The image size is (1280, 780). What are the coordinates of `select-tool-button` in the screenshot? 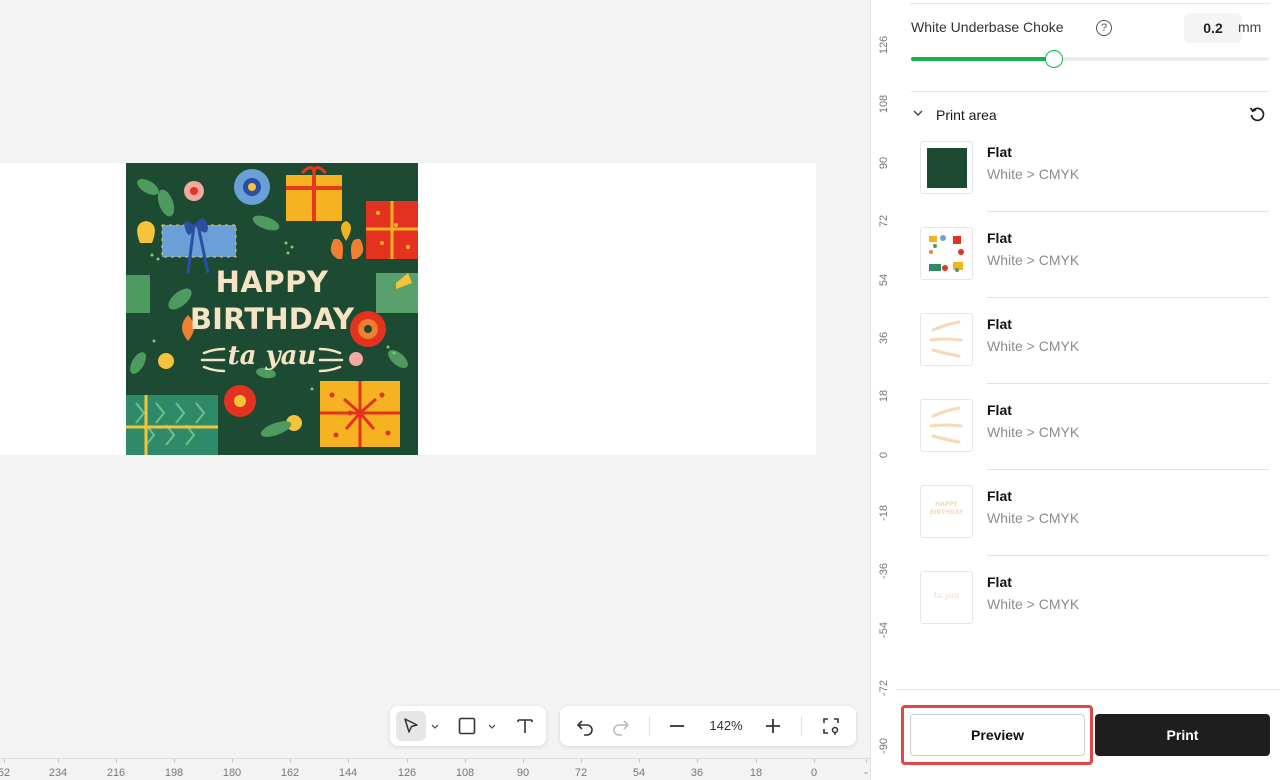 It's located at (411, 726).